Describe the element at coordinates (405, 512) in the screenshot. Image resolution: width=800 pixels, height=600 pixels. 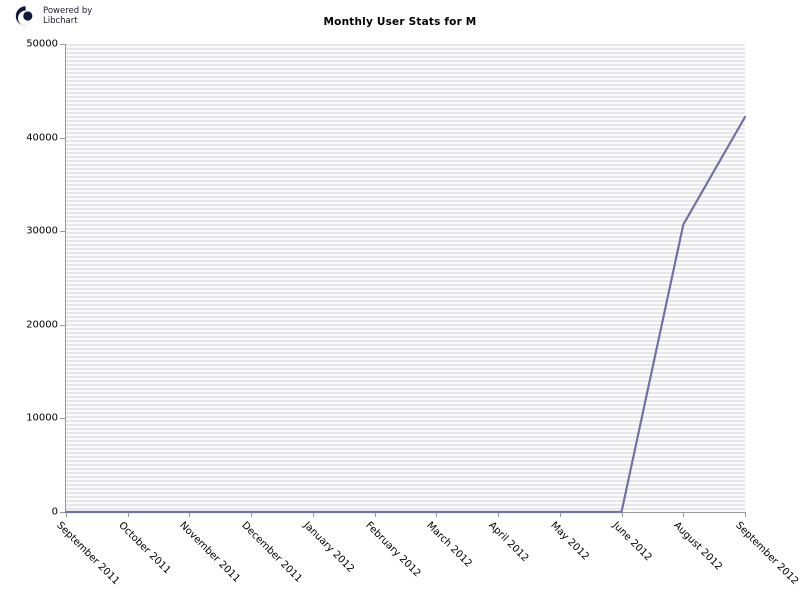
I see `x-axis-line` at that location.